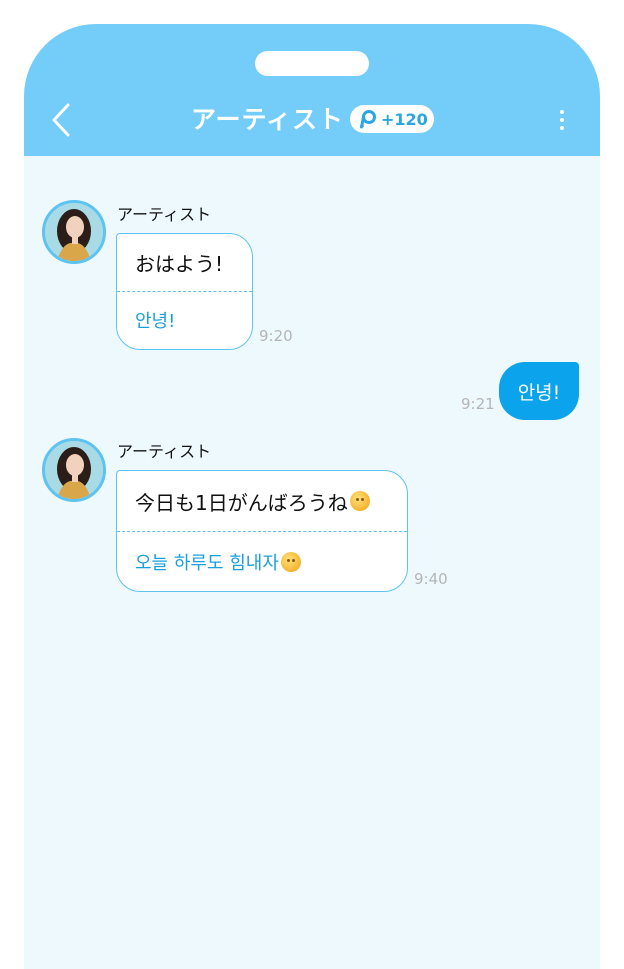  What do you see at coordinates (155, 321) in the screenshot?
I see `message-text-ko: 안녕!` at bounding box center [155, 321].